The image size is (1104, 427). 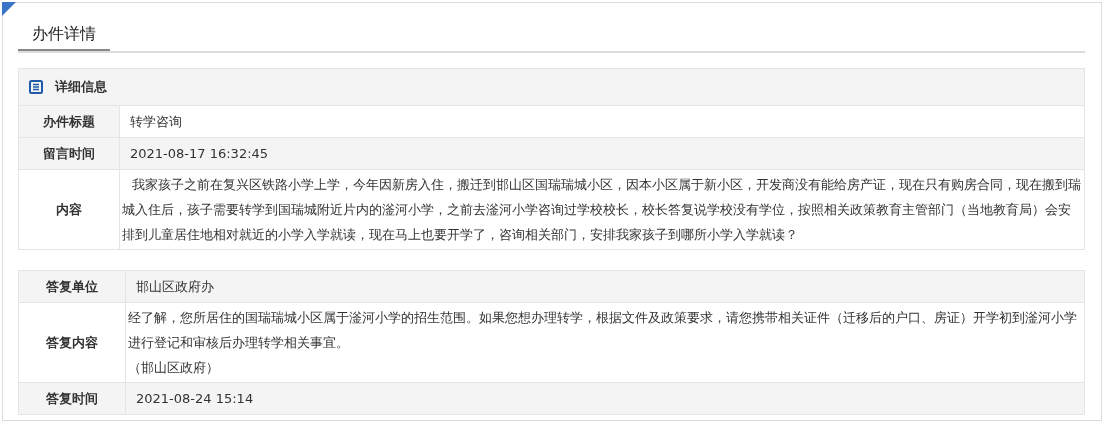 I want to click on field-value: （邯山区政府）, so click(x=174, y=368).